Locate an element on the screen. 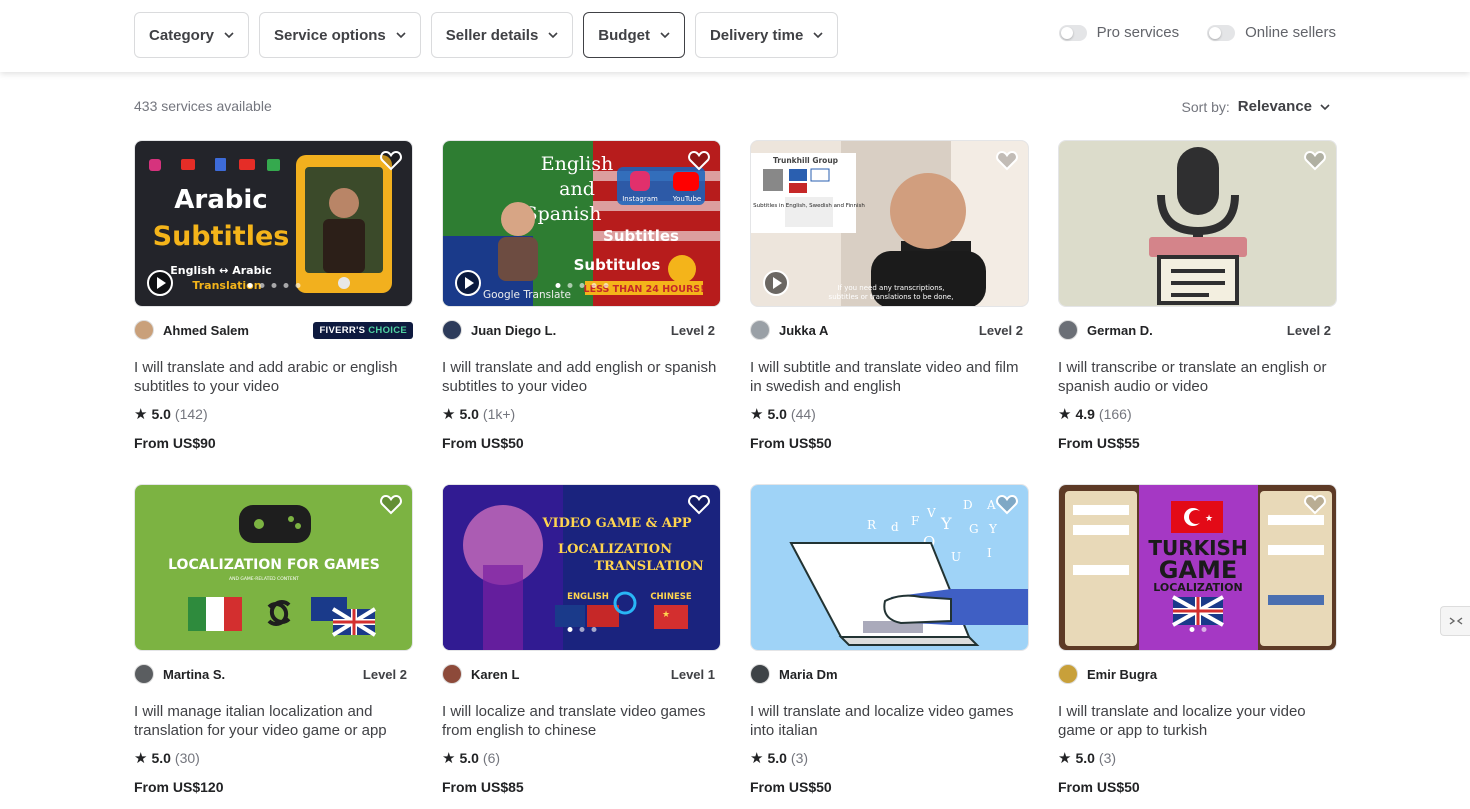  review-count: (3) is located at coordinates (799, 758).